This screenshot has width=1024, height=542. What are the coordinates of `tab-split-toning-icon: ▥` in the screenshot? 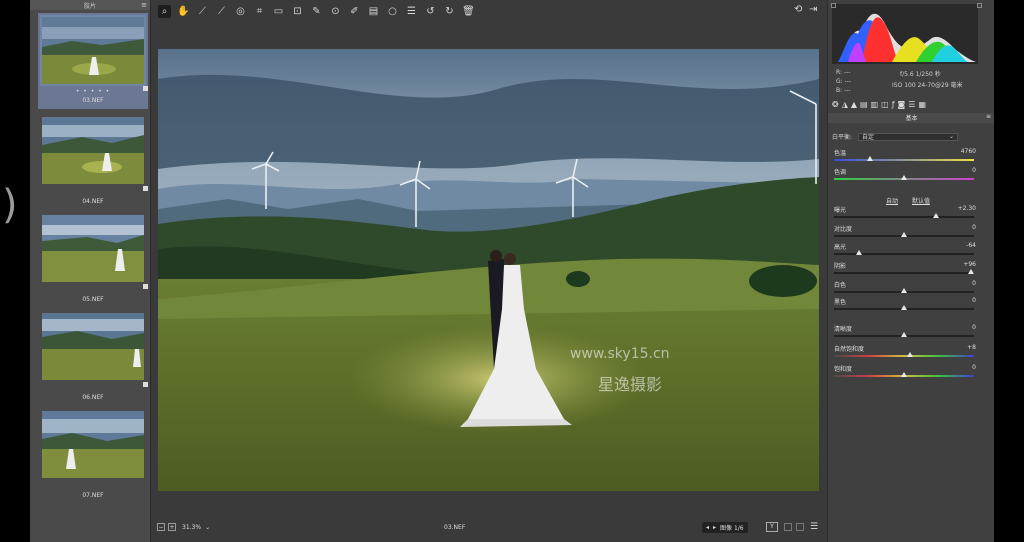 It's located at (875, 105).